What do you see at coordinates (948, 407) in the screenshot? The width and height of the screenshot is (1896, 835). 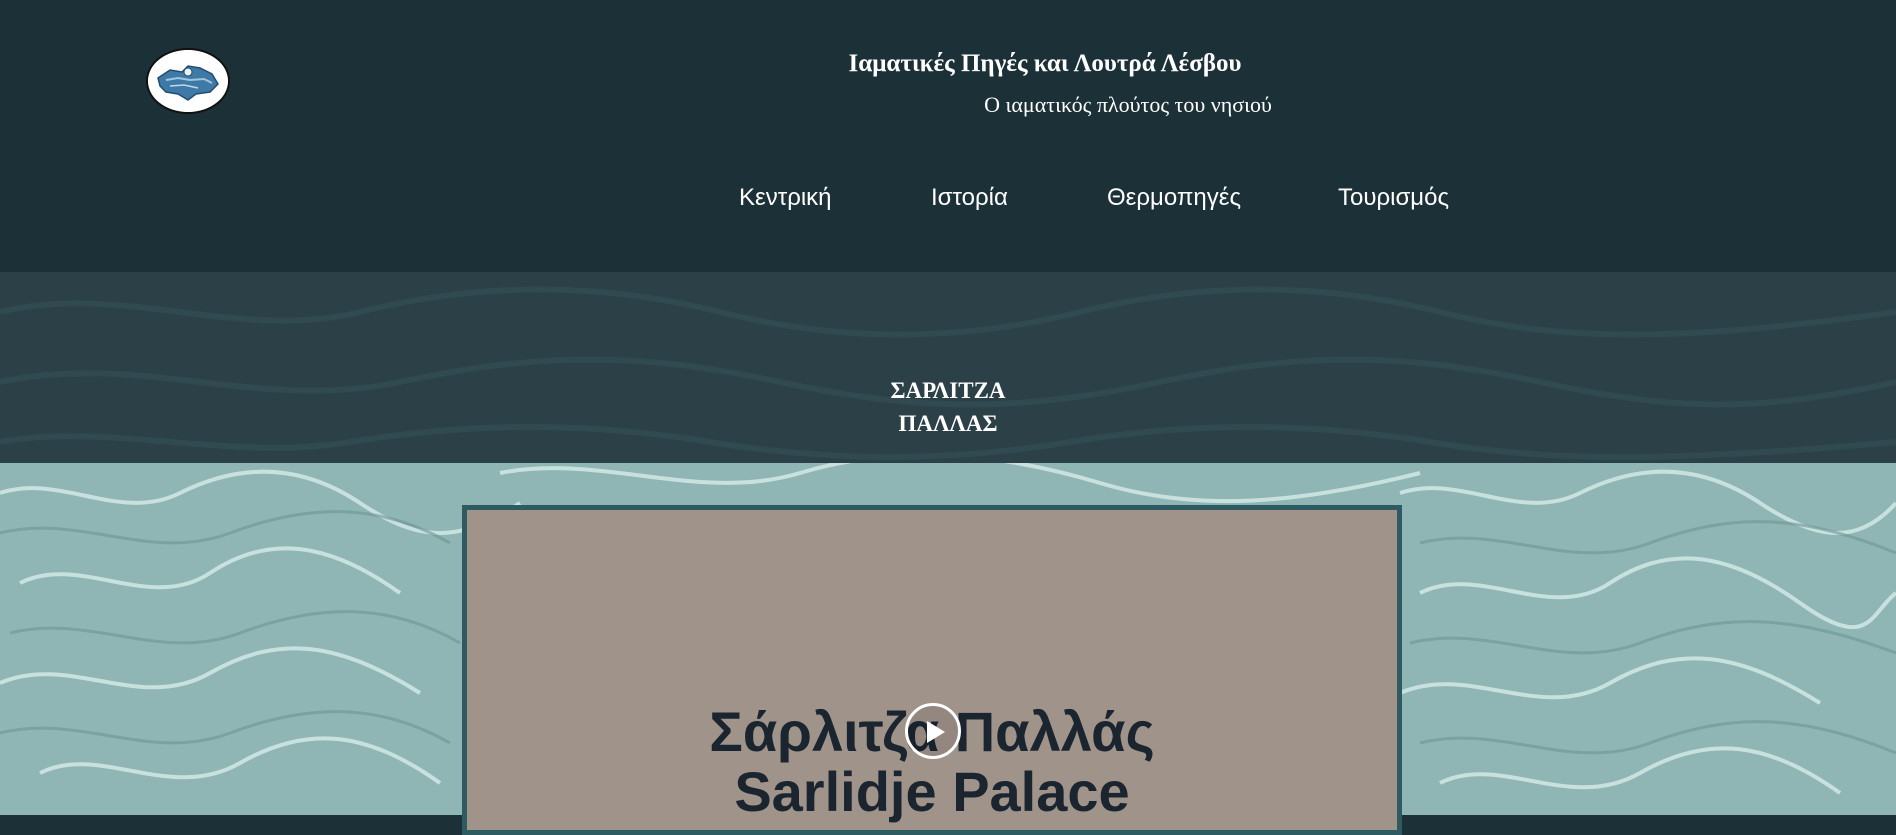 I see `section-title: ΣΑΡΛΙΤΖΑ ΠΑΛΛΑΣ` at bounding box center [948, 407].